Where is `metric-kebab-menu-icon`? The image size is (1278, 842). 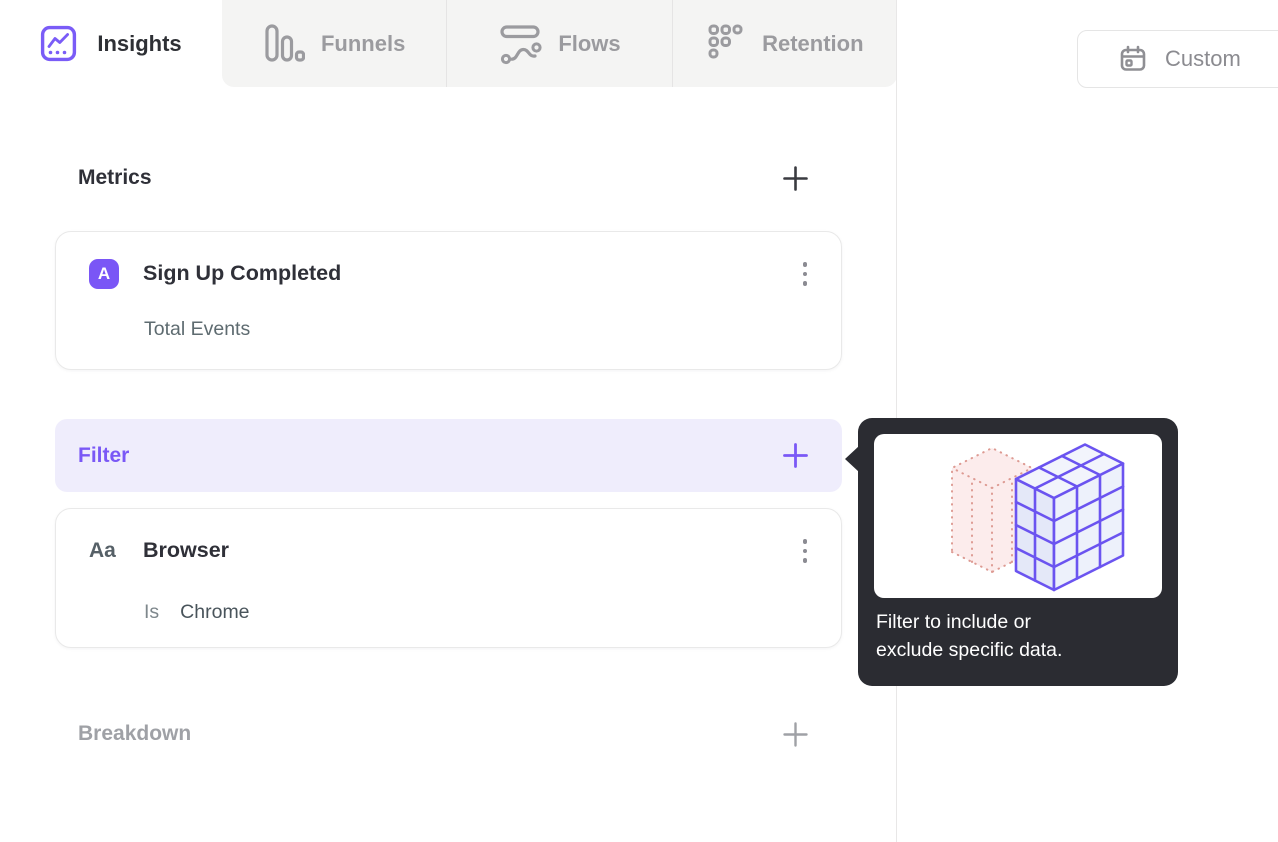 metric-kebab-menu-icon is located at coordinates (805, 274).